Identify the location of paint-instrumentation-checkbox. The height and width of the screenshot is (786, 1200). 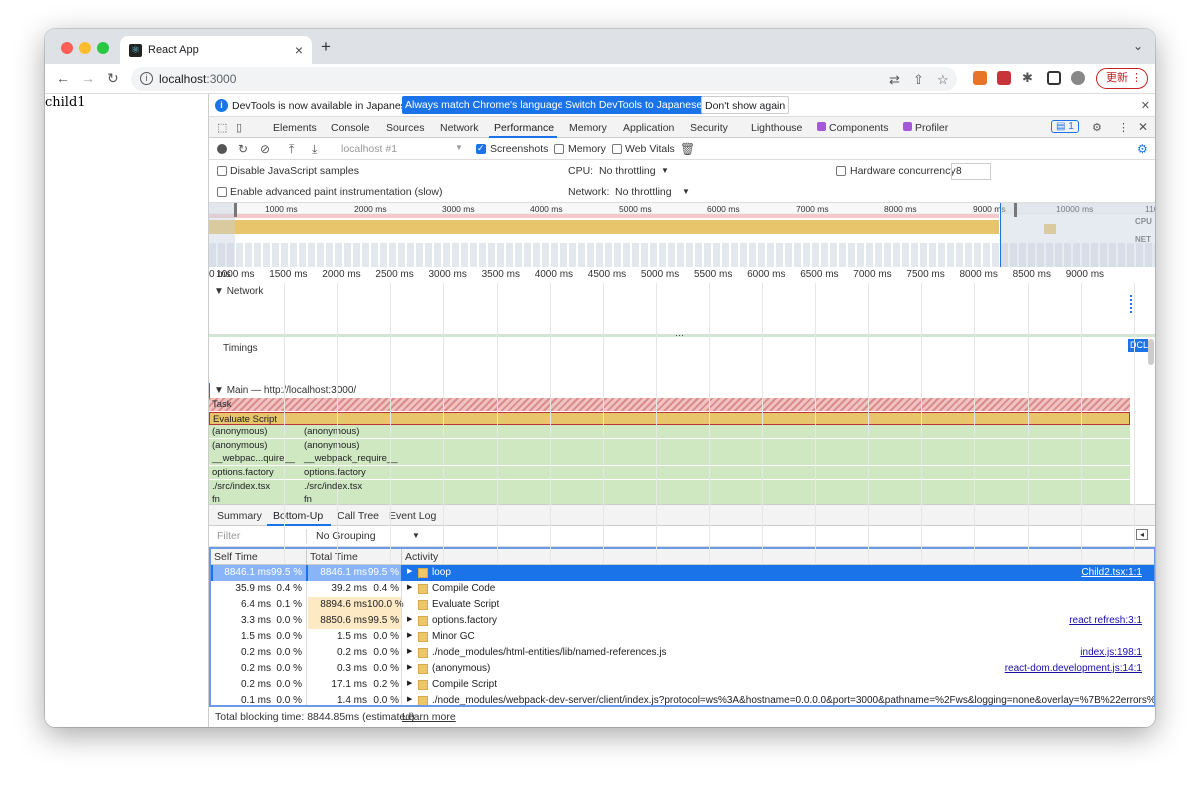
(222, 192).